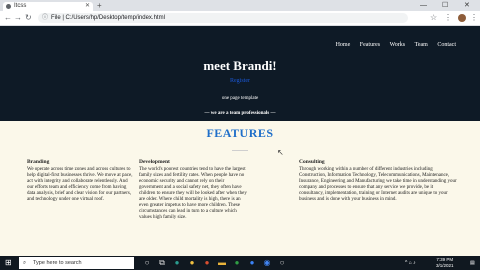  I want to click on nav-contact: Contact, so click(446, 45).